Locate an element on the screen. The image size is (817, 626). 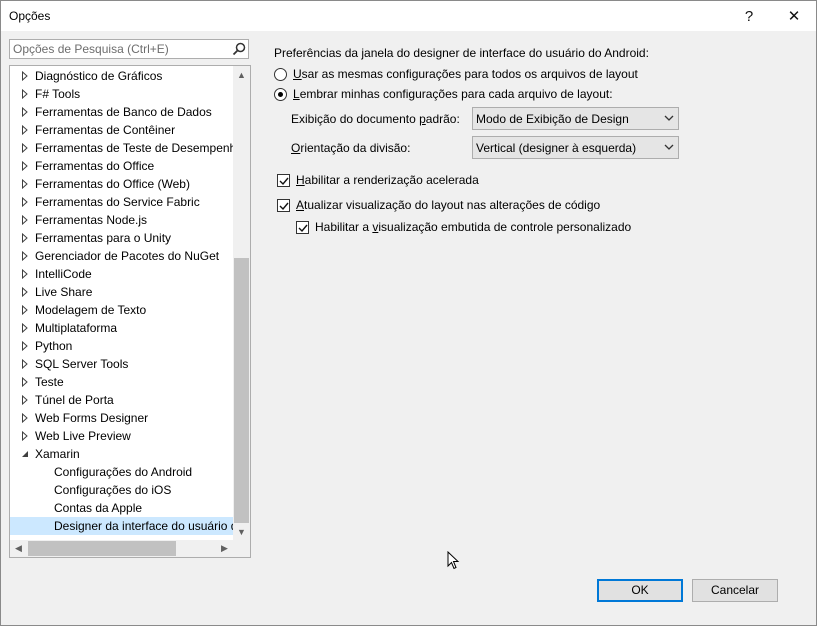
tree-item-label: Ferramentas do Service Fabric is located at coordinates (117, 202).